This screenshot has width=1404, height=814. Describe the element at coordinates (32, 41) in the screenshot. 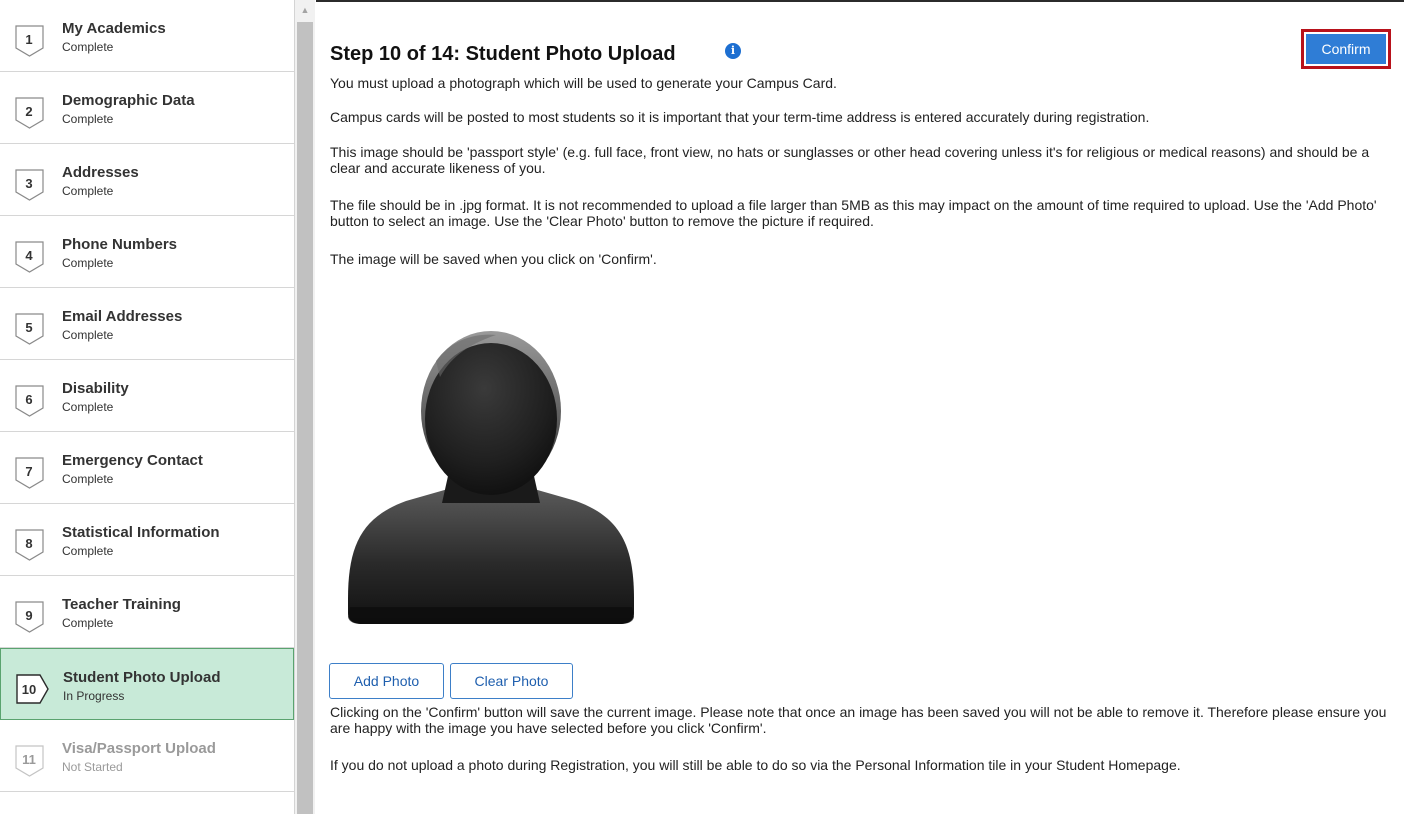

I see `step-number-badge: 1` at that location.